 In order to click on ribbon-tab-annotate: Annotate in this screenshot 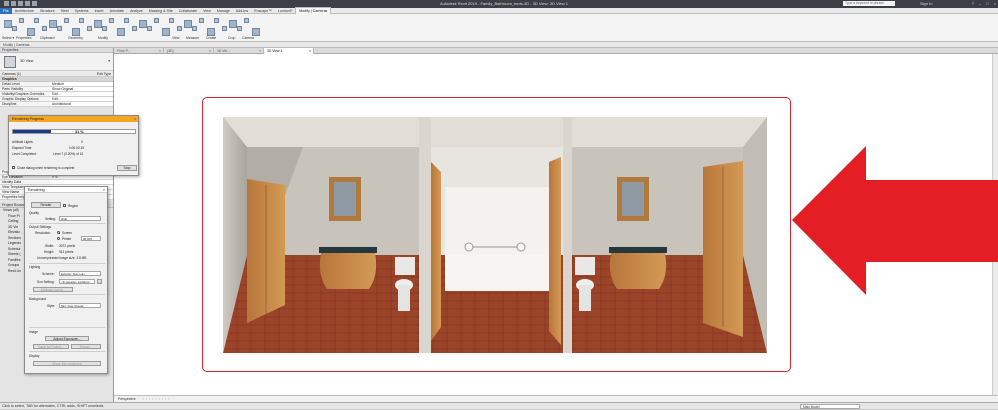, I will do `click(117, 11)`.